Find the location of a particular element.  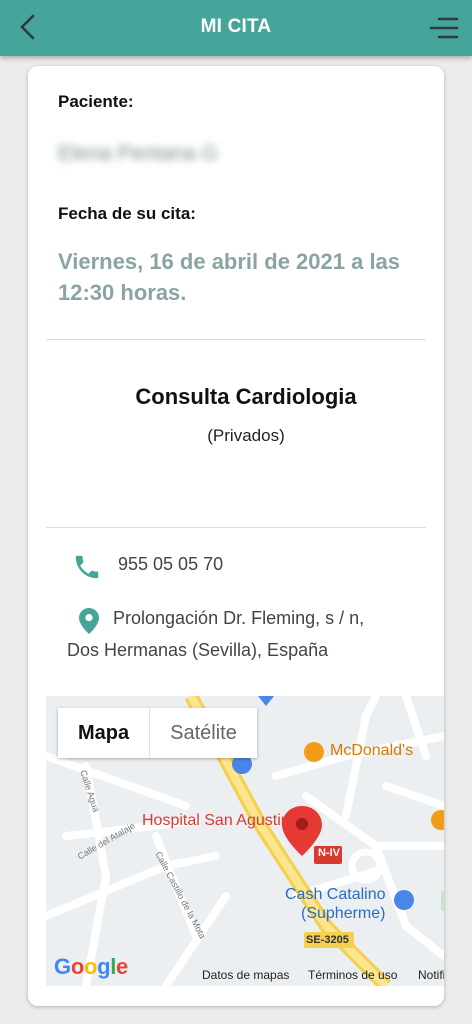

address-line-2: Dos Hermanas (Sevilla), España is located at coordinates (198, 650).